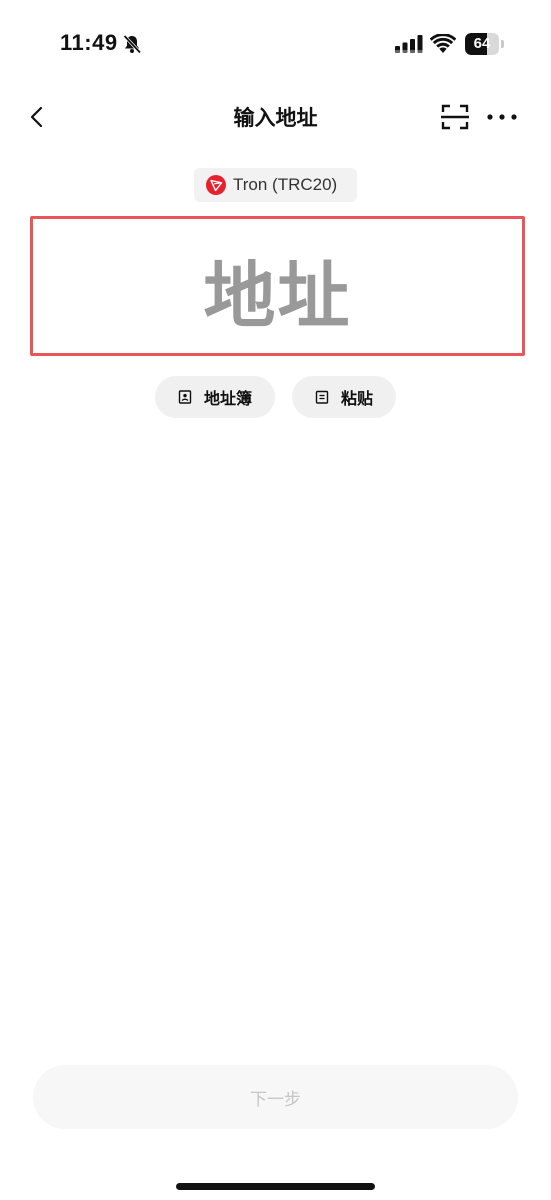 The image size is (551, 1200). I want to click on address-input: 地址, so click(277, 286).